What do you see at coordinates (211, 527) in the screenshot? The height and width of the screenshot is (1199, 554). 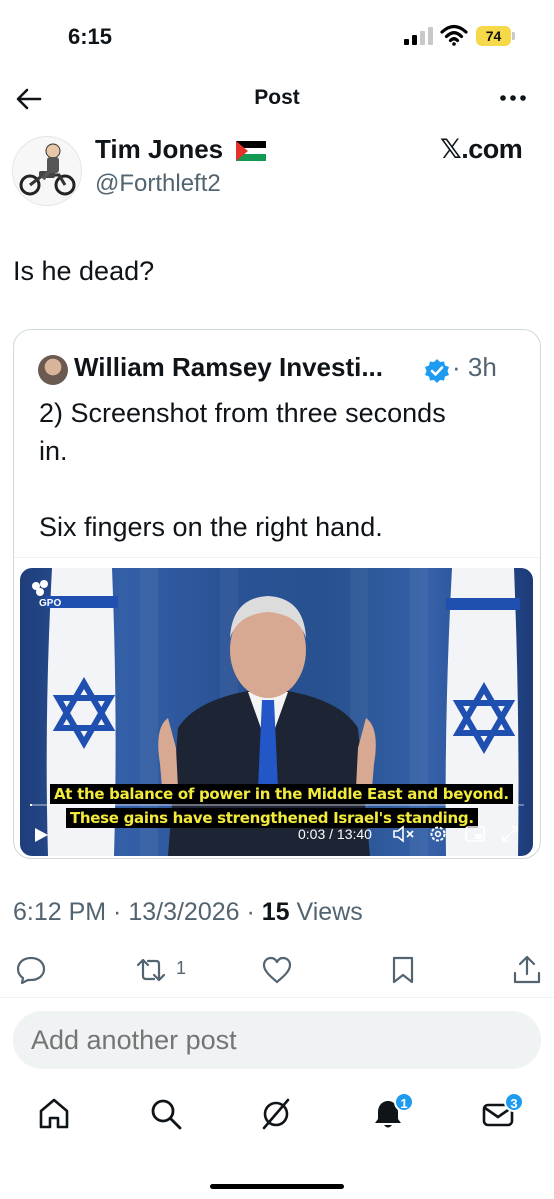 I see `quote-text-line: Six fingers on the right hand.` at bounding box center [211, 527].